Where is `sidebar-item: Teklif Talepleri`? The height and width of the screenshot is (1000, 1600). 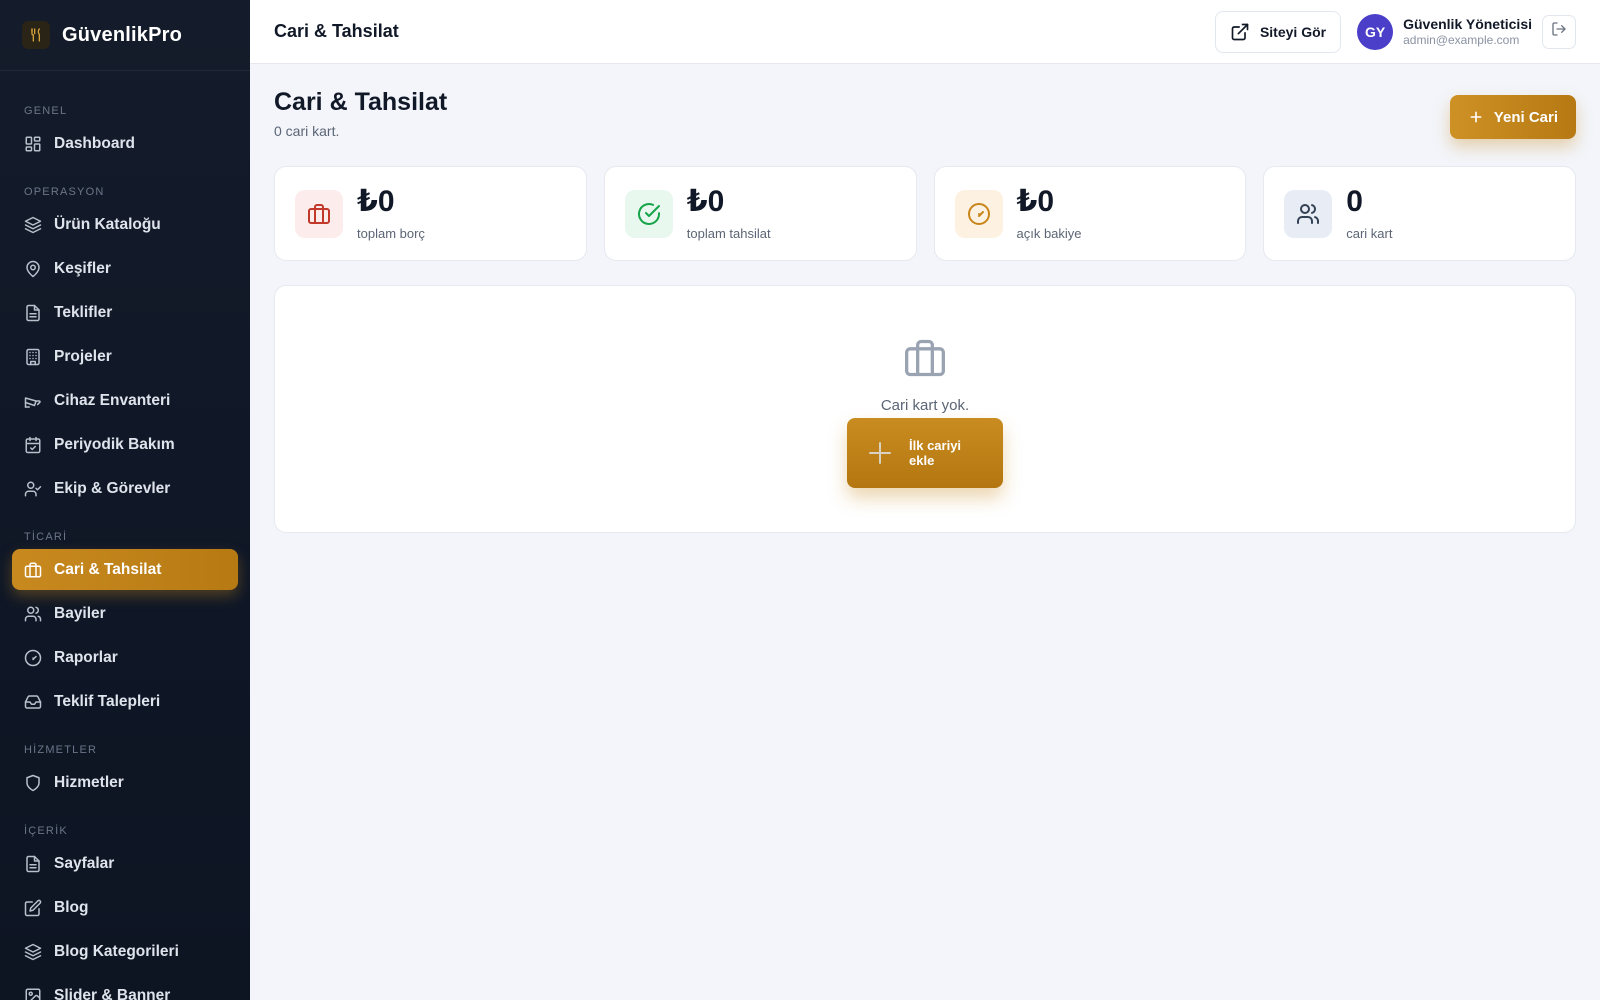 sidebar-item: Teklif Talepleri is located at coordinates (125, 701).